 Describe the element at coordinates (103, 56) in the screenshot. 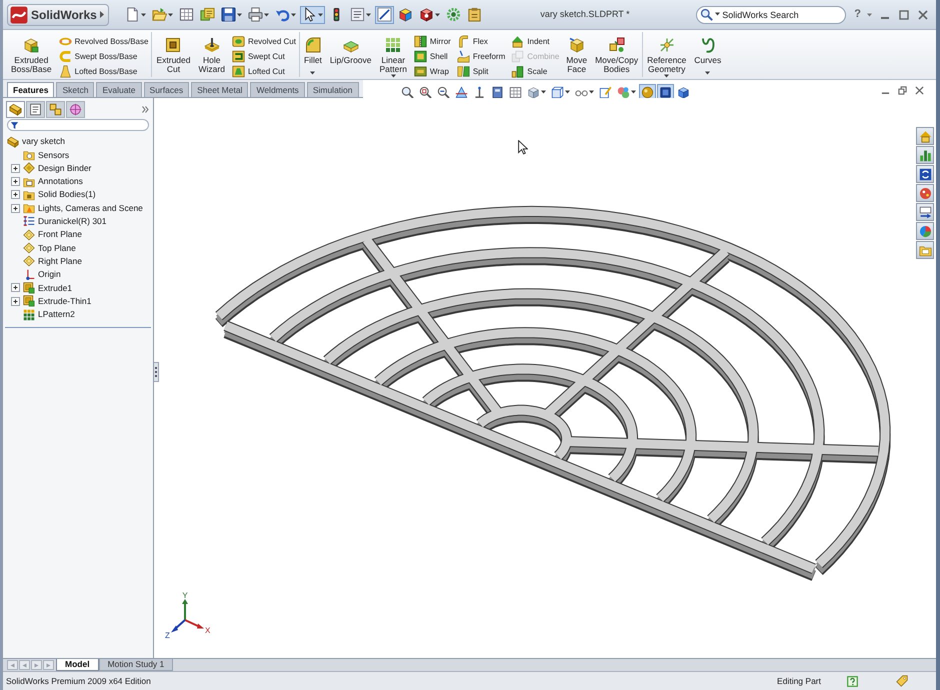

I see `ribbon-button: Swept Boss/Base` at that location.